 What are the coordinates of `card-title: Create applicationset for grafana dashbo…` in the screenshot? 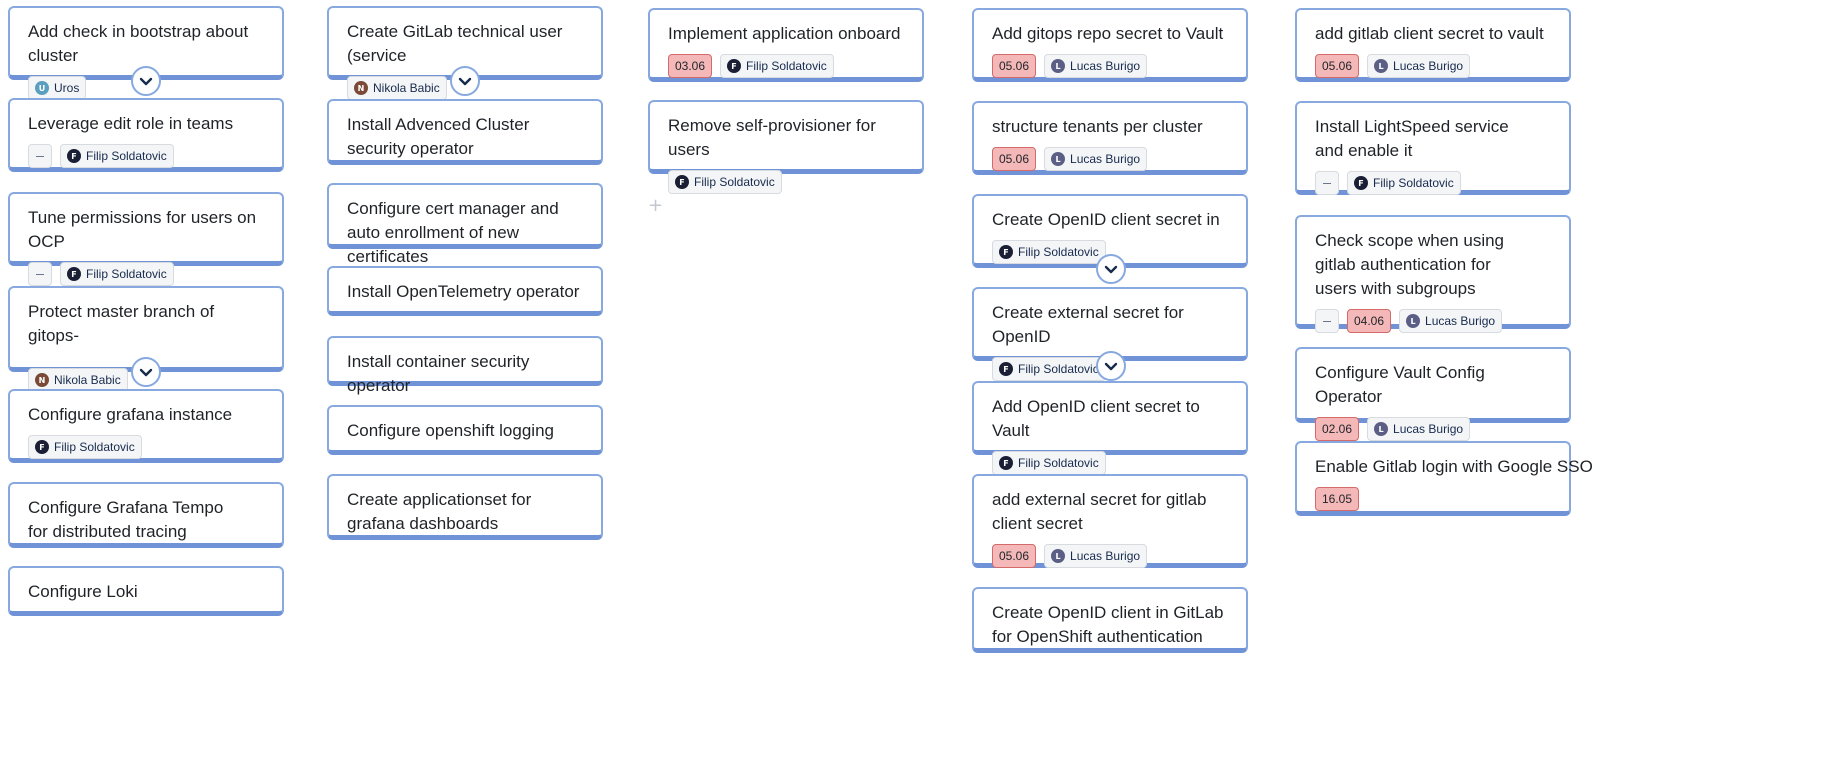 It's located at (439, 511).